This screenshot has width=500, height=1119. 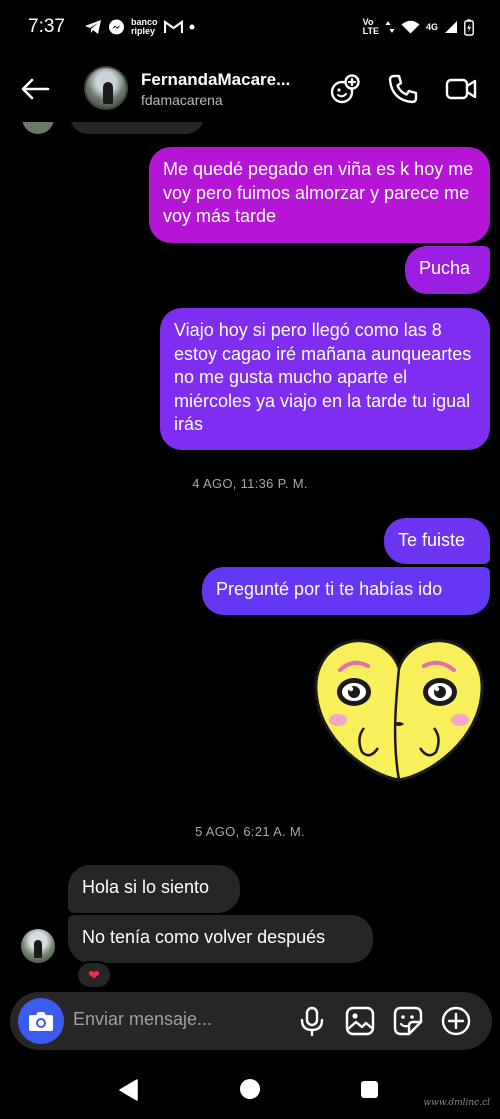 What do you see at coordinates (182, 100) in the screenshot?
I see `contact-handle: fdamacarena` at bounding box center [182, 100].